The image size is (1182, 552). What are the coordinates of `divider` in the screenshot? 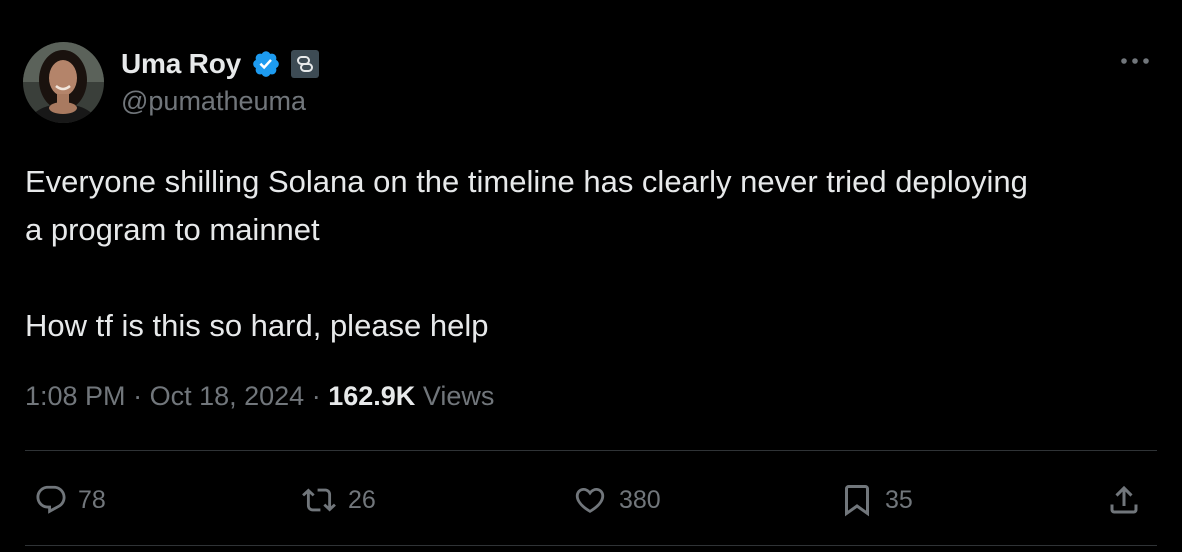 It's located at (591, 450).